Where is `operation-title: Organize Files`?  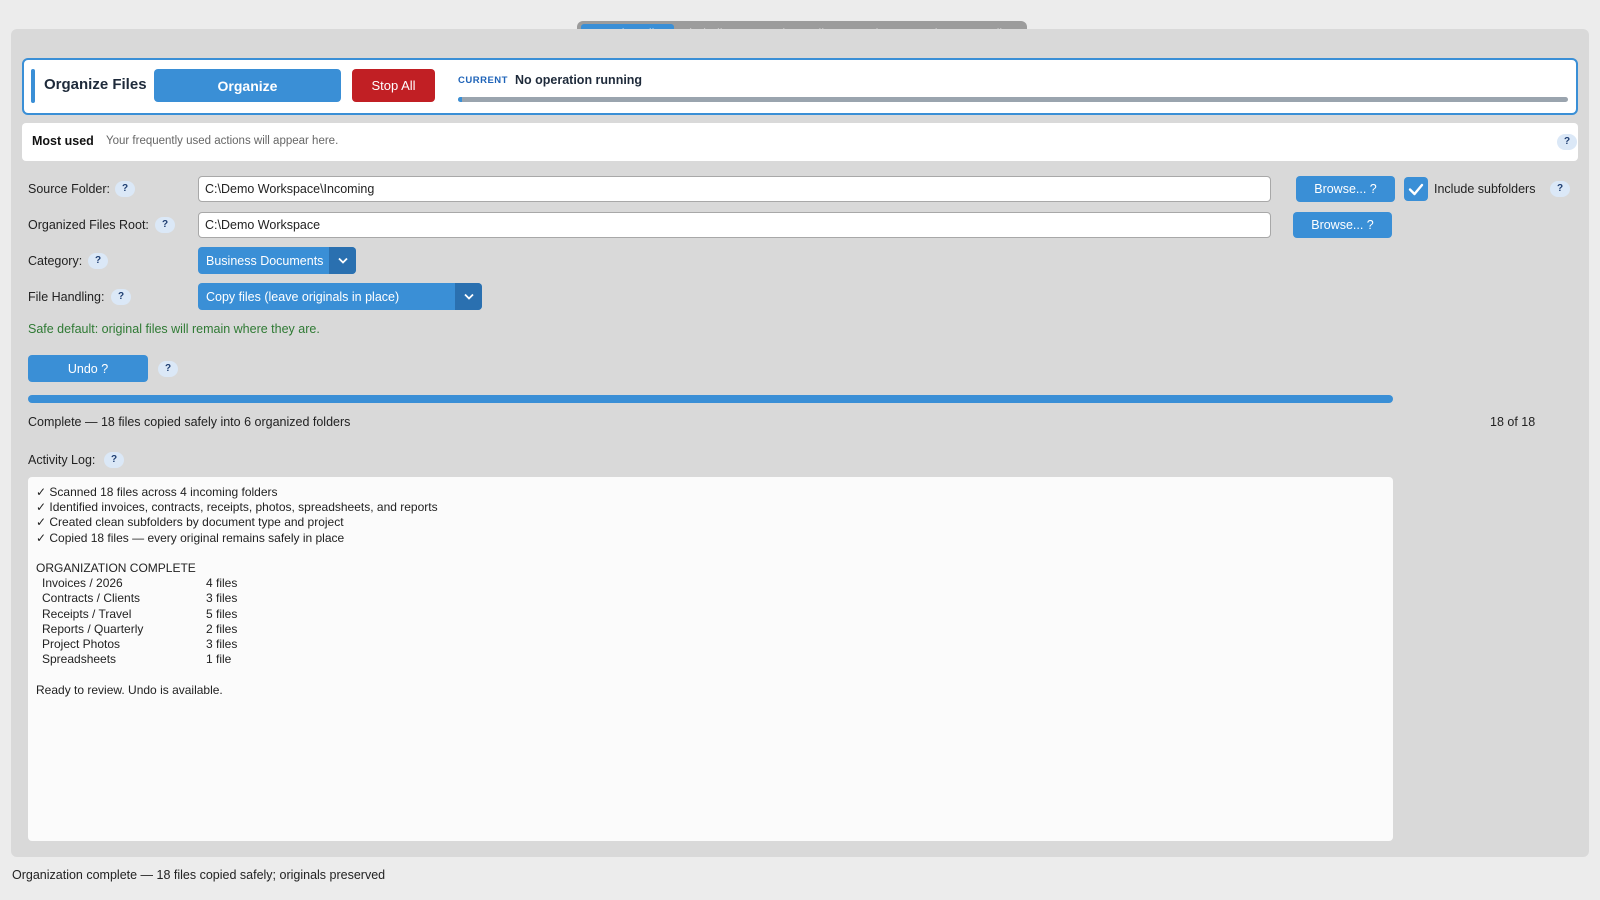
operation-title: Organize Files is located at coordinates (95, 84).